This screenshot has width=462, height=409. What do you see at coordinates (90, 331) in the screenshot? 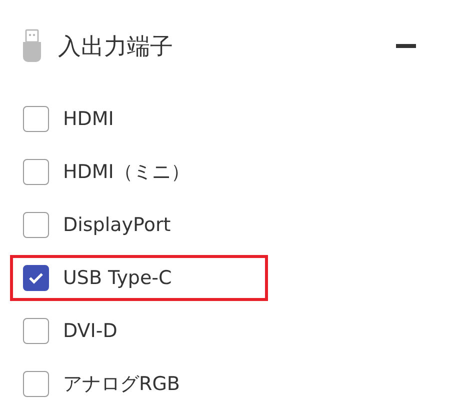
I see `option-label: DVI-D` at bounding box center [90, 331].